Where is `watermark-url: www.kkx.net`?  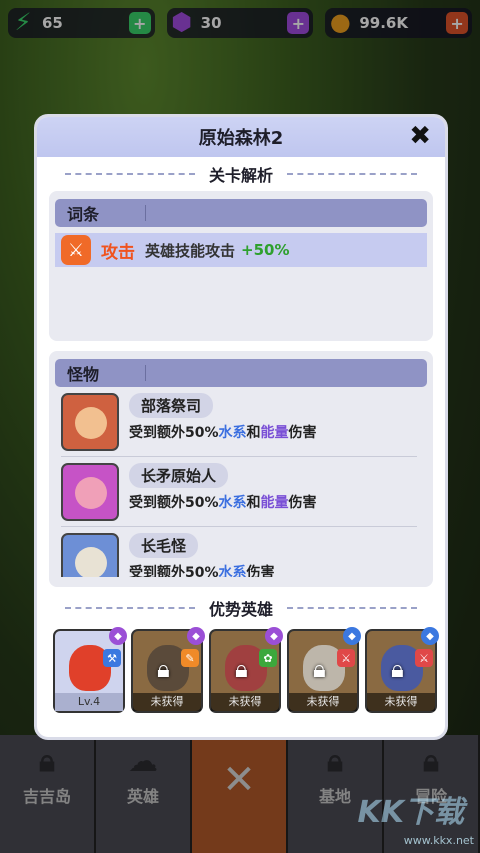
watermark-url: www.kkx.net is located at coordinates (438, 840).